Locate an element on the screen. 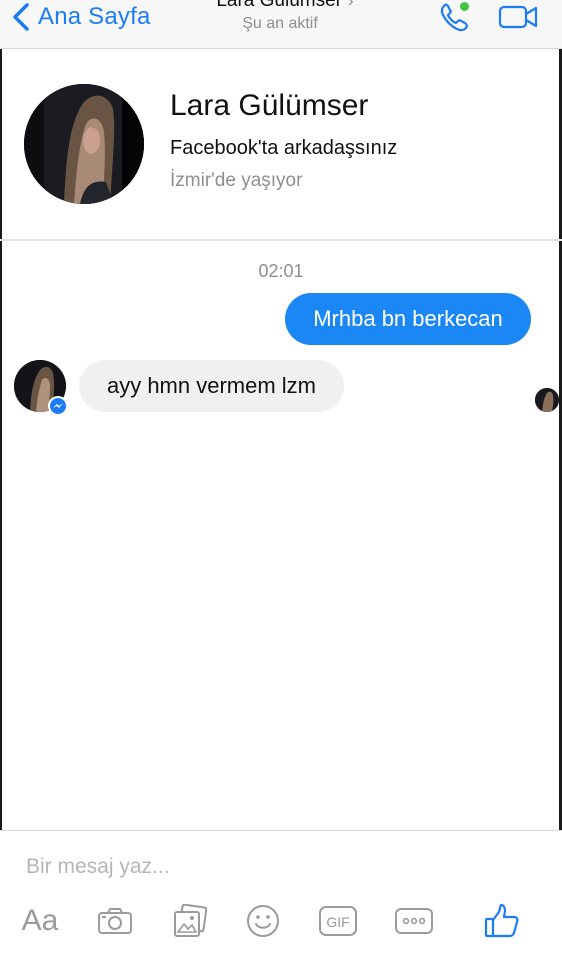 This screenshot has height=961, width=562. video-call-button is located at coordinates (519, 17).